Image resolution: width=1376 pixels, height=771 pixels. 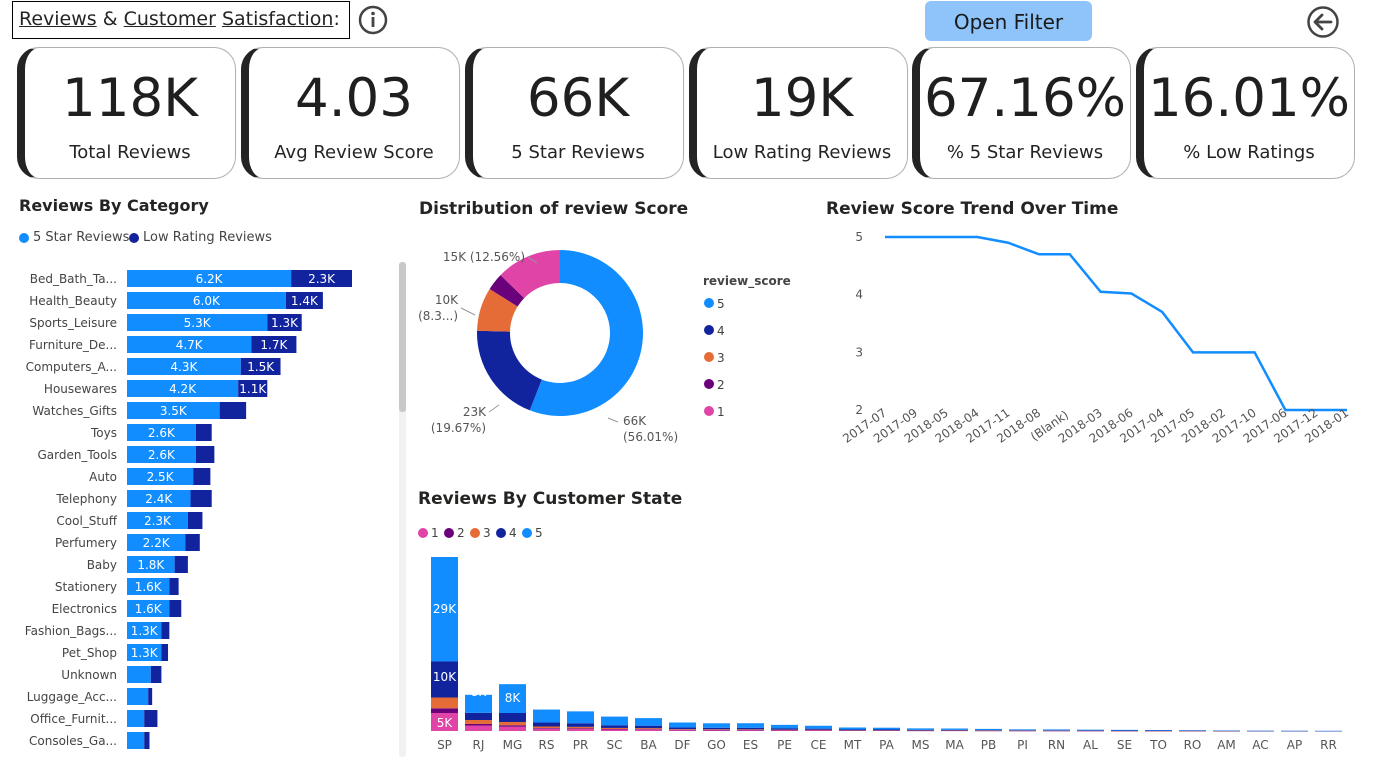 What do you see at coordinates (1008, 21) in the screenshot?
I see `open-filter-button: Open Filter` at bounding box center [1008, 21].